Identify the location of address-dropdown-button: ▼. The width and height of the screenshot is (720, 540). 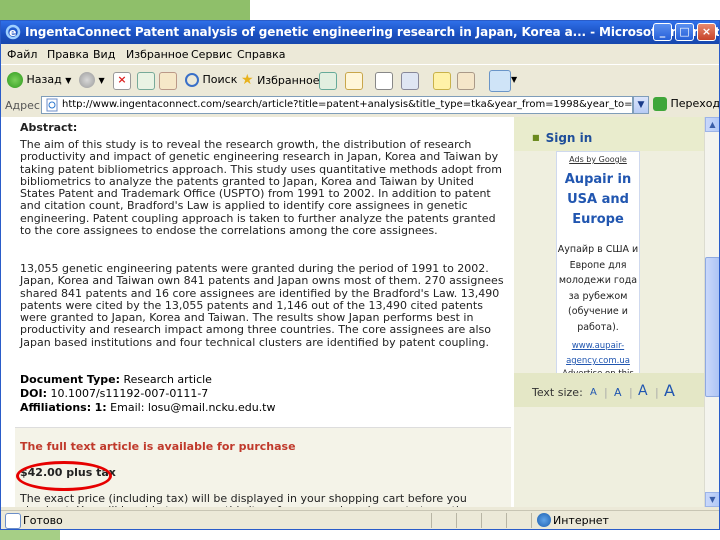
(641, 105).